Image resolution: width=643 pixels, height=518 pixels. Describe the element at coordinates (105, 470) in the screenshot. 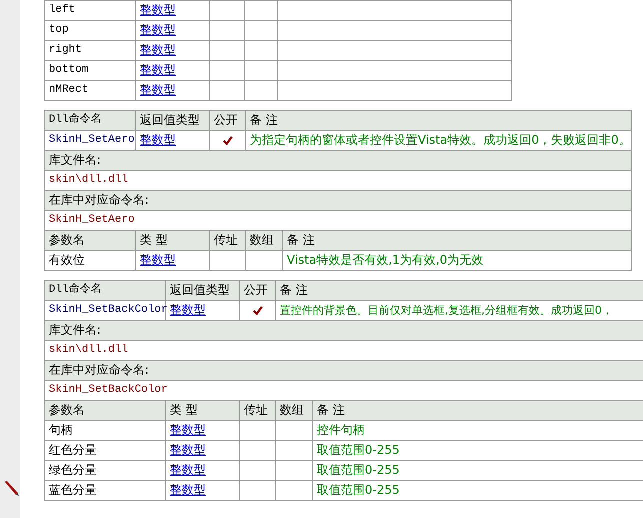

I see `param-name: 绿色分量` at that location.